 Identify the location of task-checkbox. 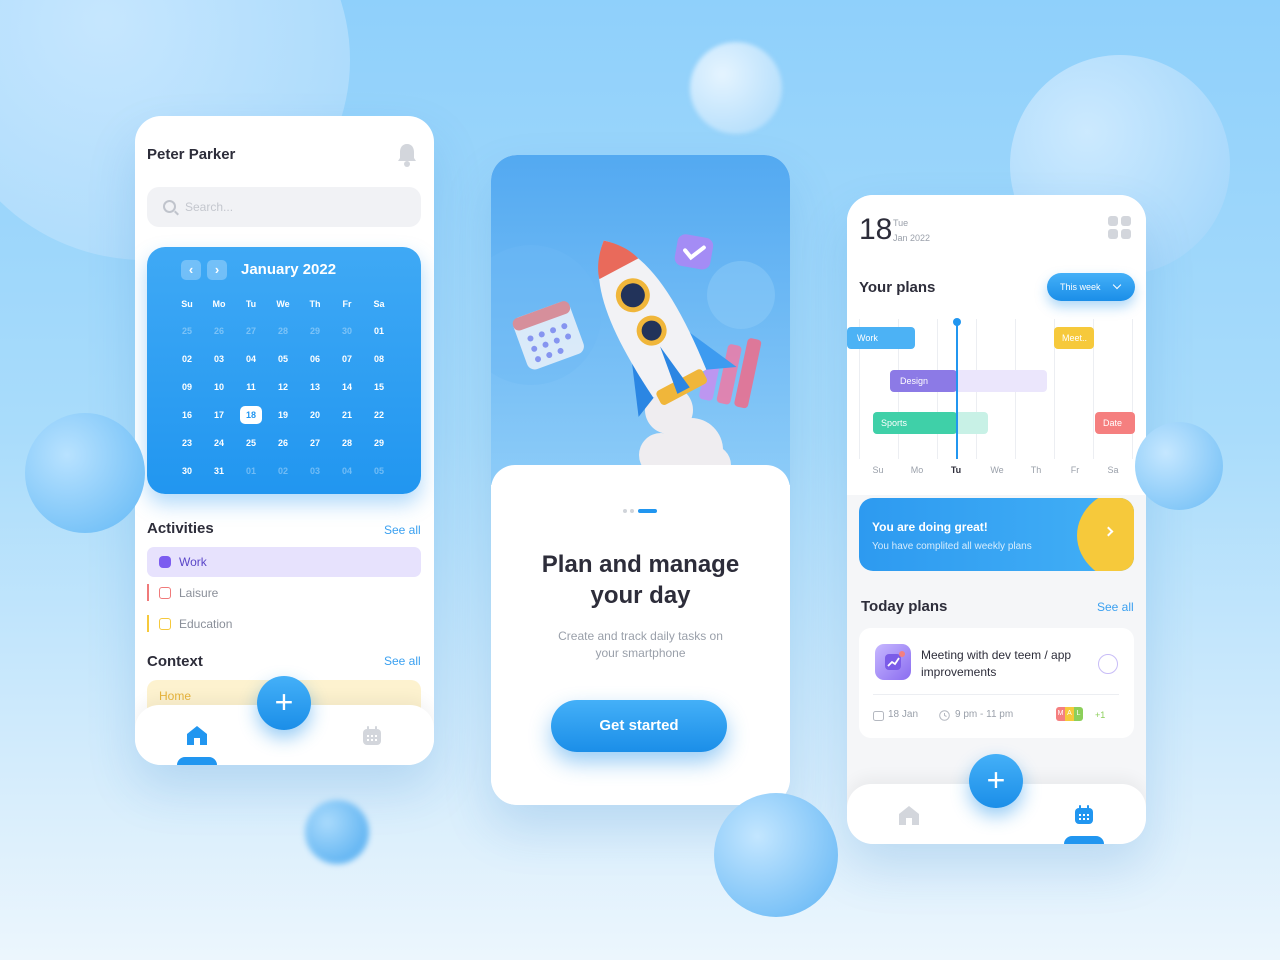
(1108, 664).